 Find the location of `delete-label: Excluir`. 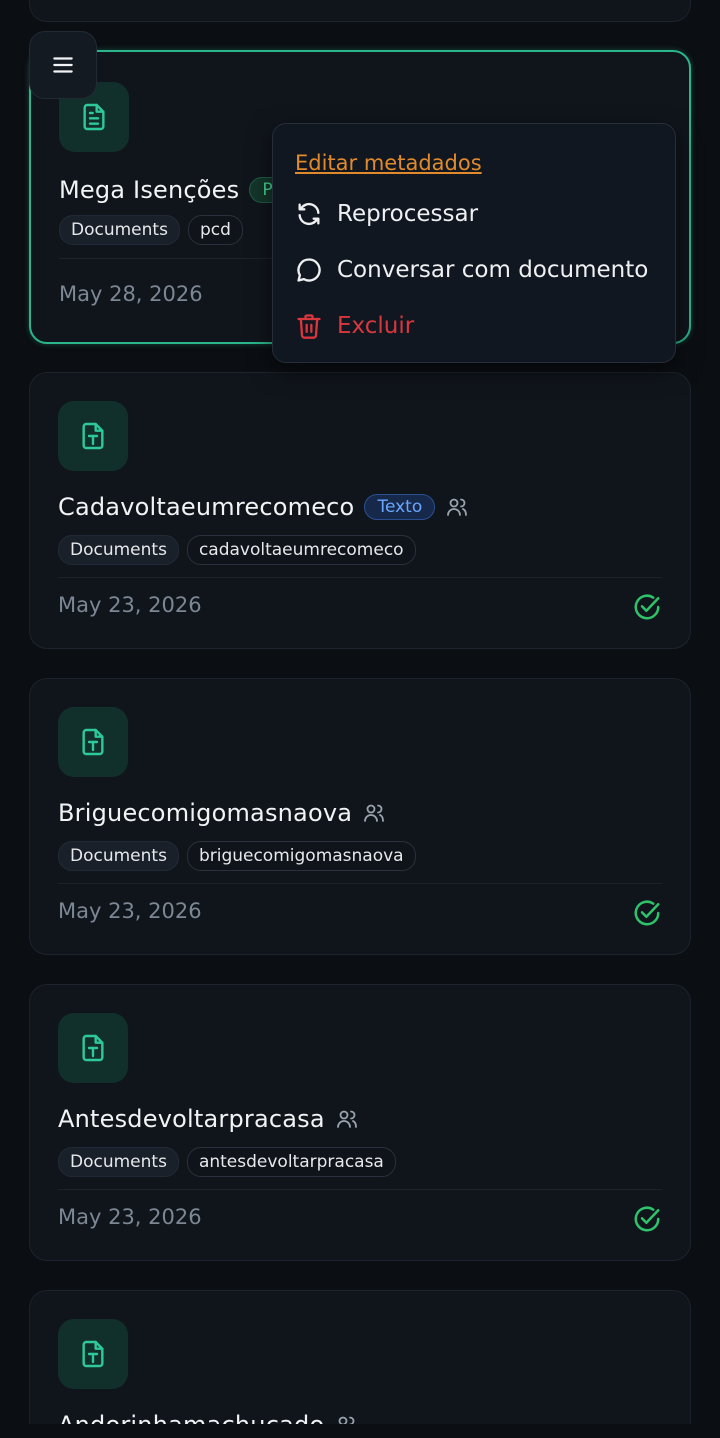

delete-label: Excluir is located at coordinates (376, 326).